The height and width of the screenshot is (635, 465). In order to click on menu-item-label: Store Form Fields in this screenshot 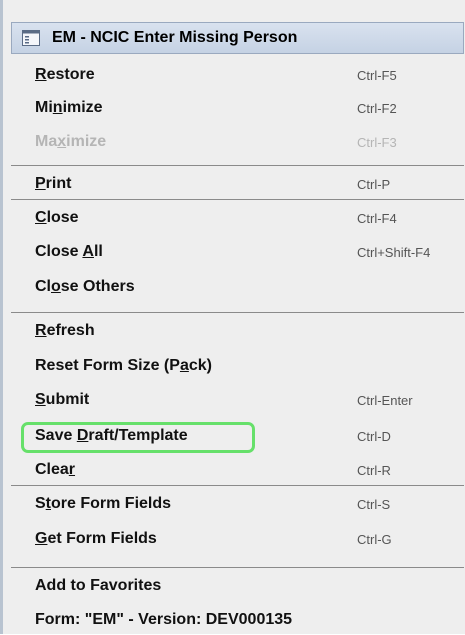, I will do `click(103, 503)`.